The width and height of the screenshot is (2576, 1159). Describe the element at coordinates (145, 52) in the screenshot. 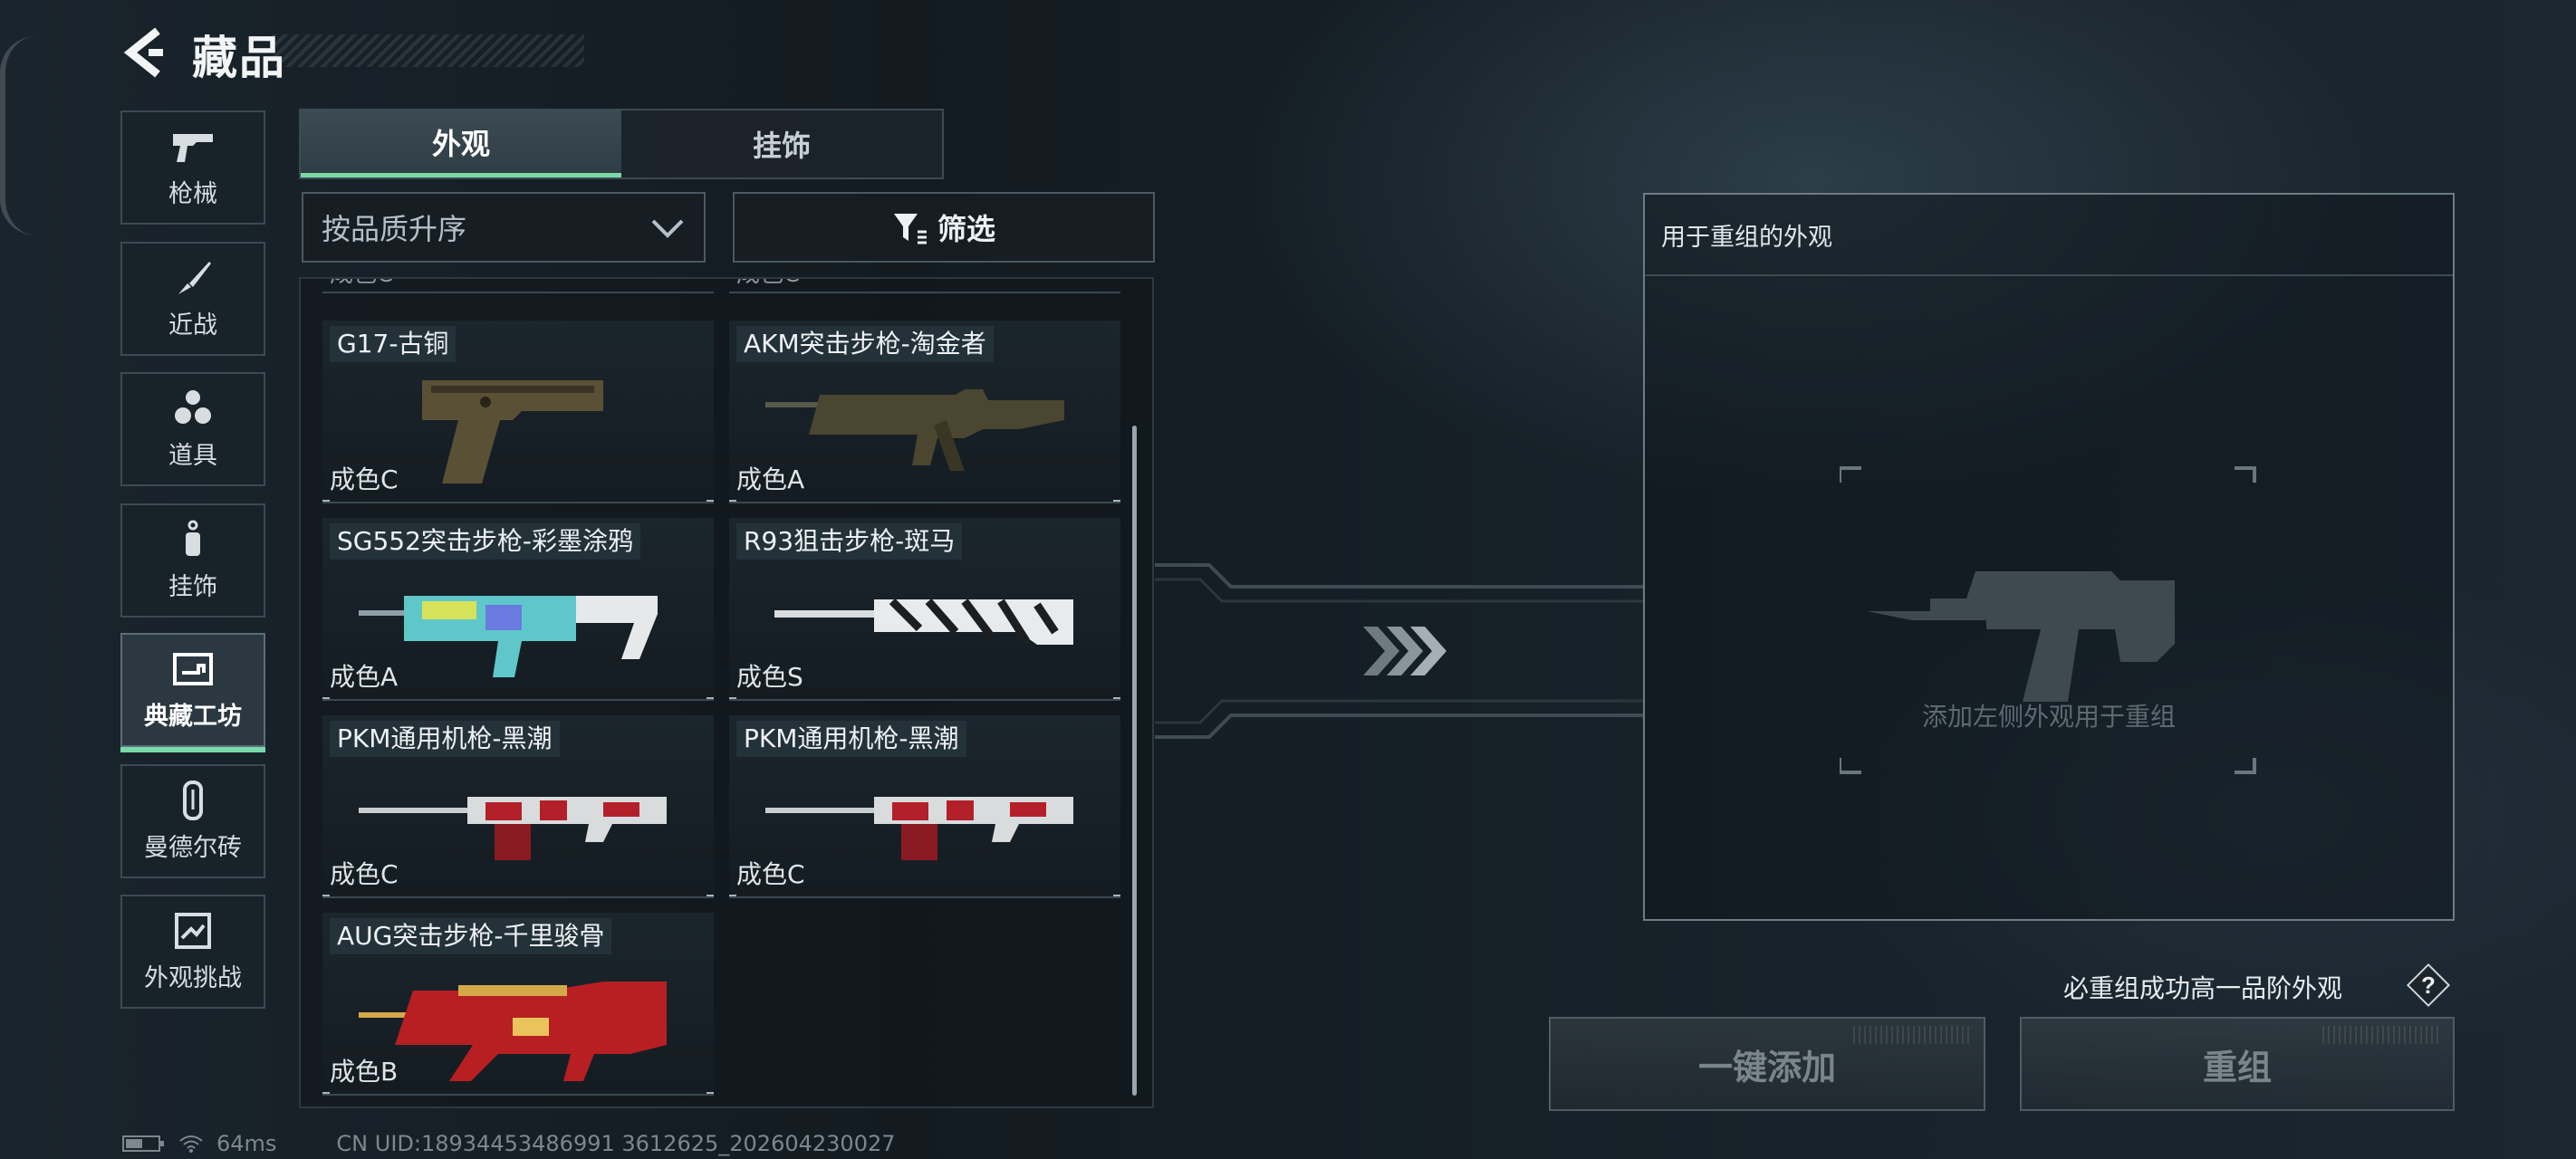

I see `back-arrow-icon` at that location.